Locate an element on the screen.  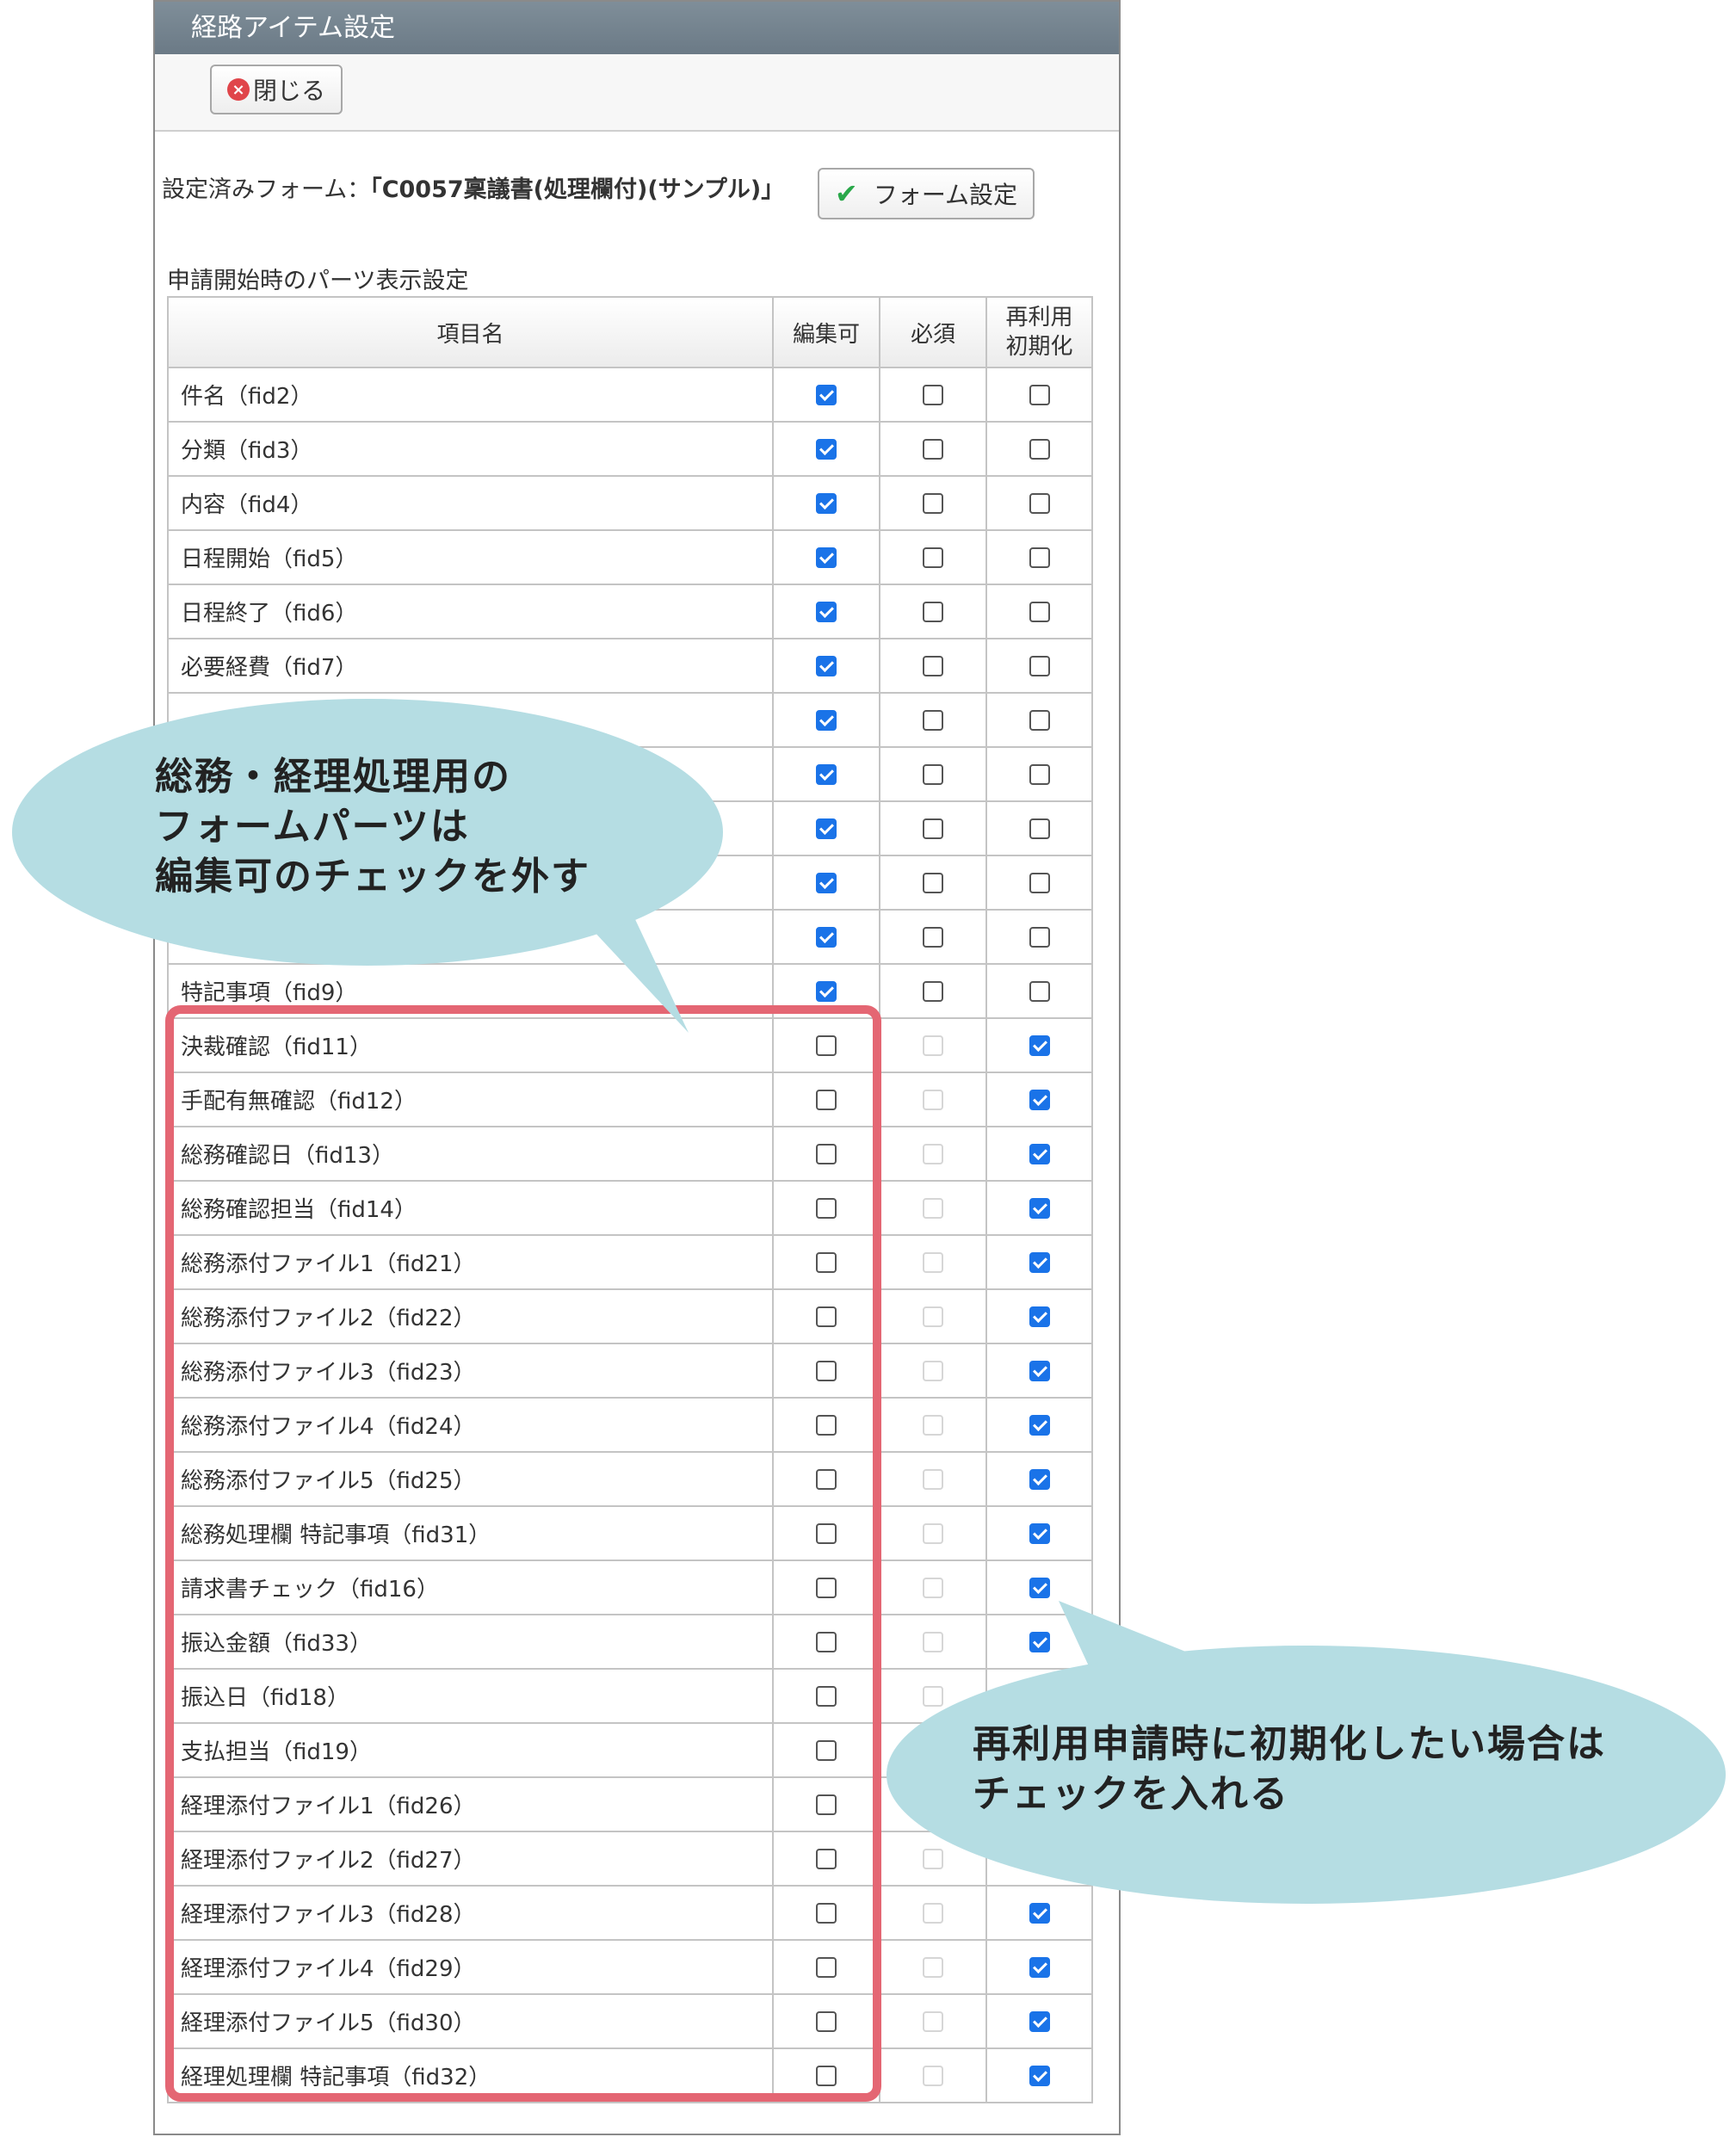
right-callout-line2: チェックを入れる is located at coordinates (1131, 1794).